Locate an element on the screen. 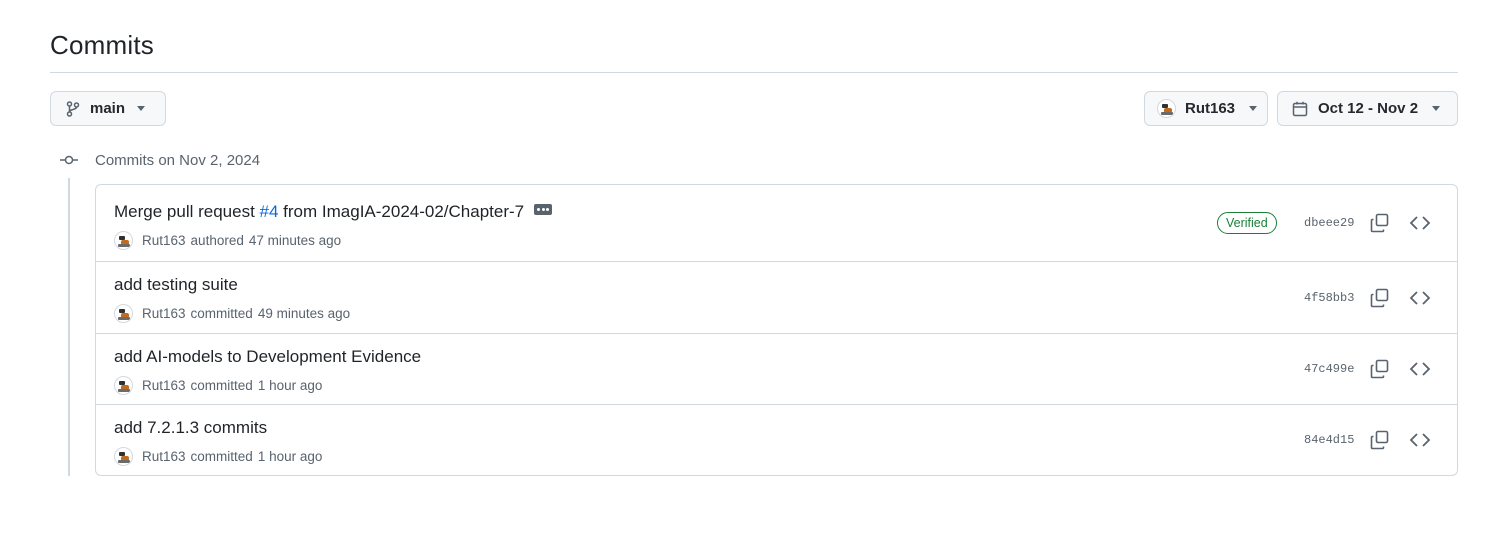 Image resolution: width=1506 pixels, height=550 pixels. expand-description-button is located at coordinates (543, 210).